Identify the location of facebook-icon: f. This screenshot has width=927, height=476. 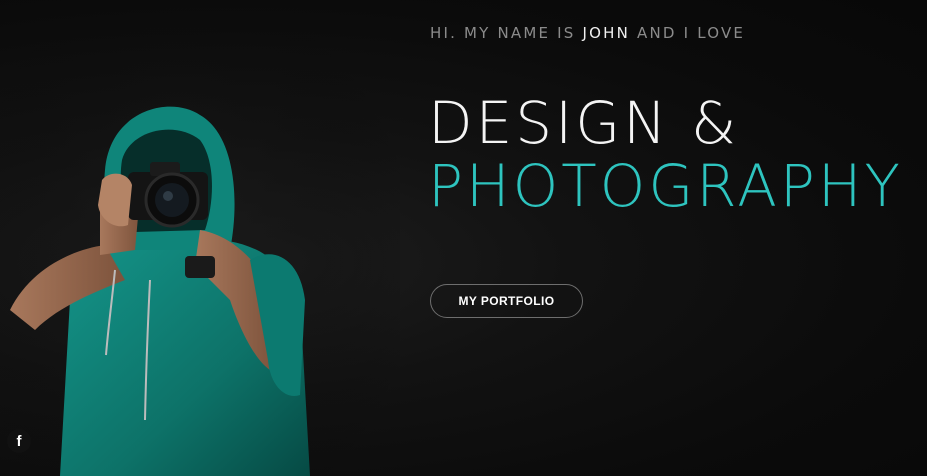
(19, 441).